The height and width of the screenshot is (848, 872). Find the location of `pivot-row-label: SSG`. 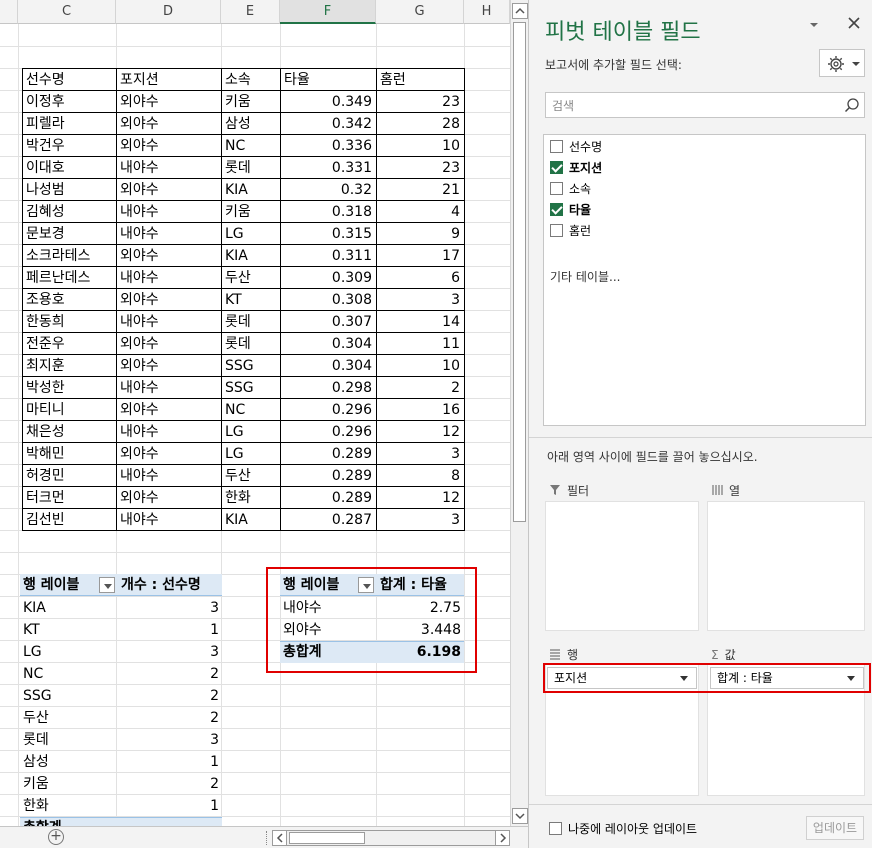

pivot-row-label: SSG is located at coordinates (67, 696).